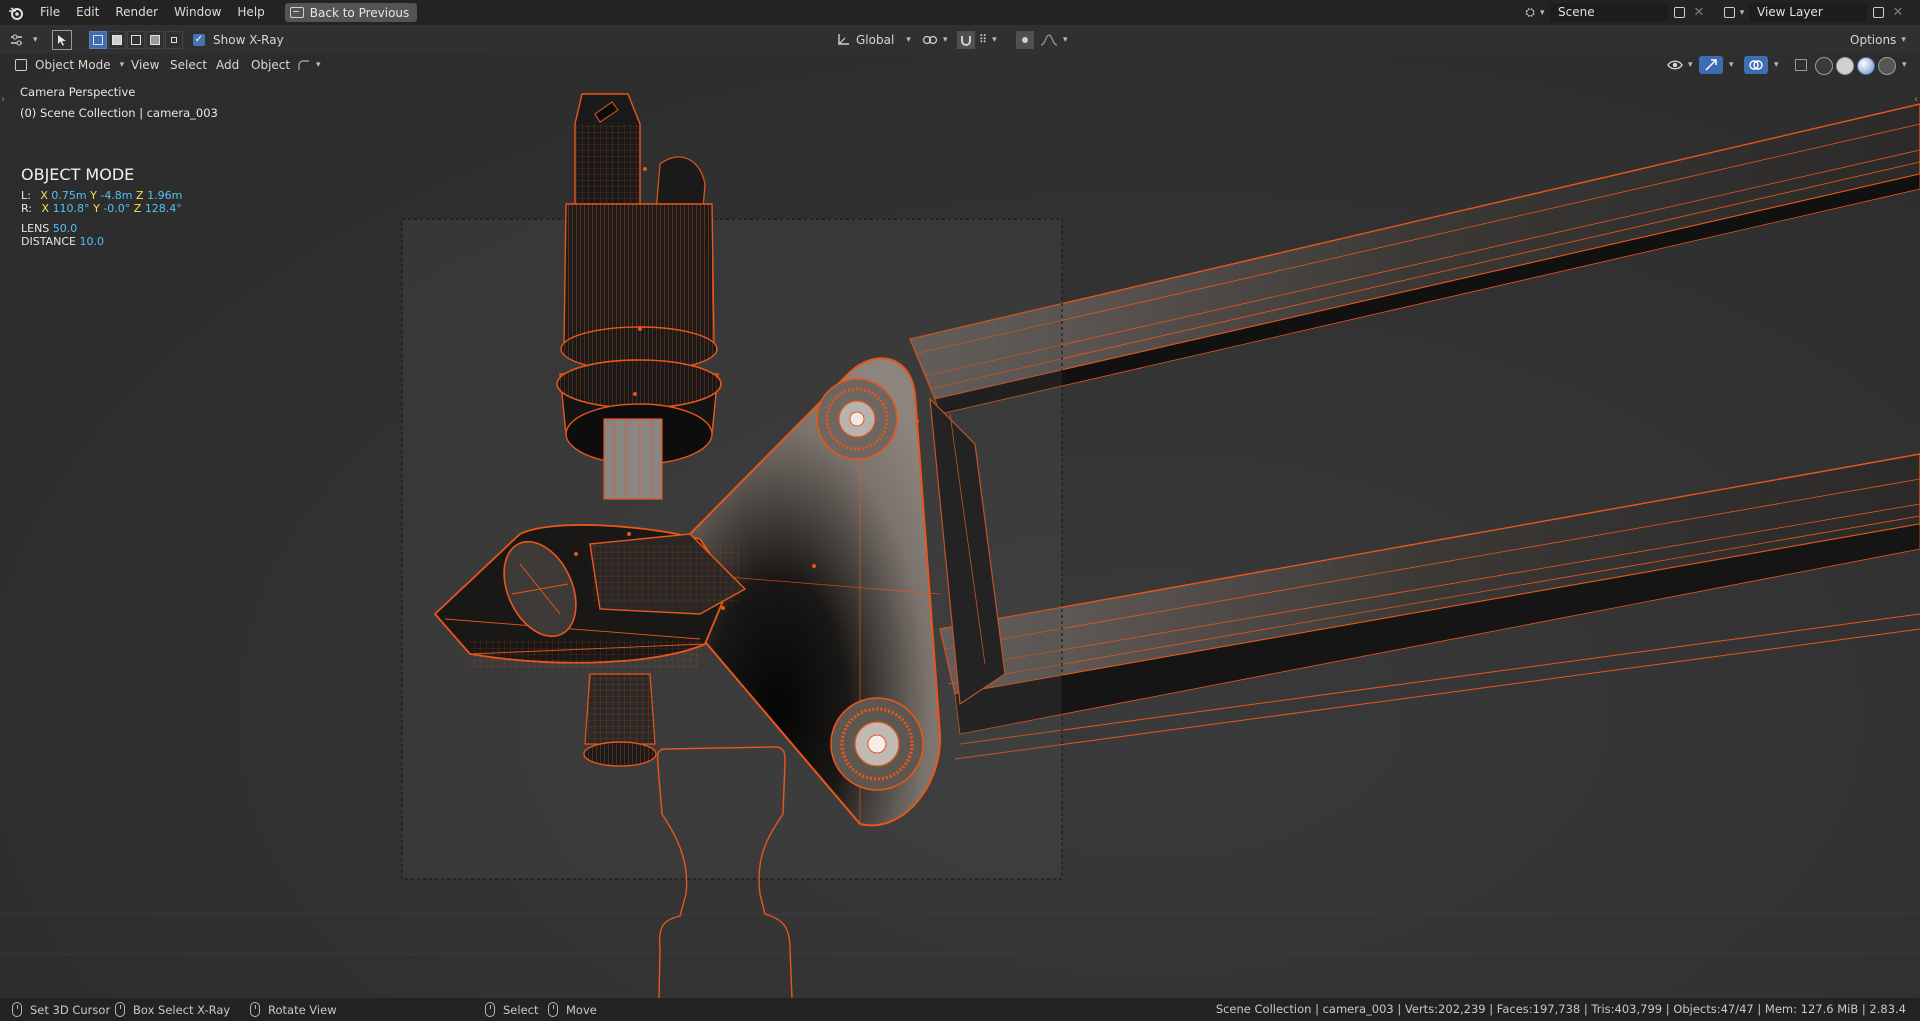  What do you see at coordinates (1866, 66) in the screenshot?
I see `material-preview-shading-icon` at bounding box center [1866, 66].